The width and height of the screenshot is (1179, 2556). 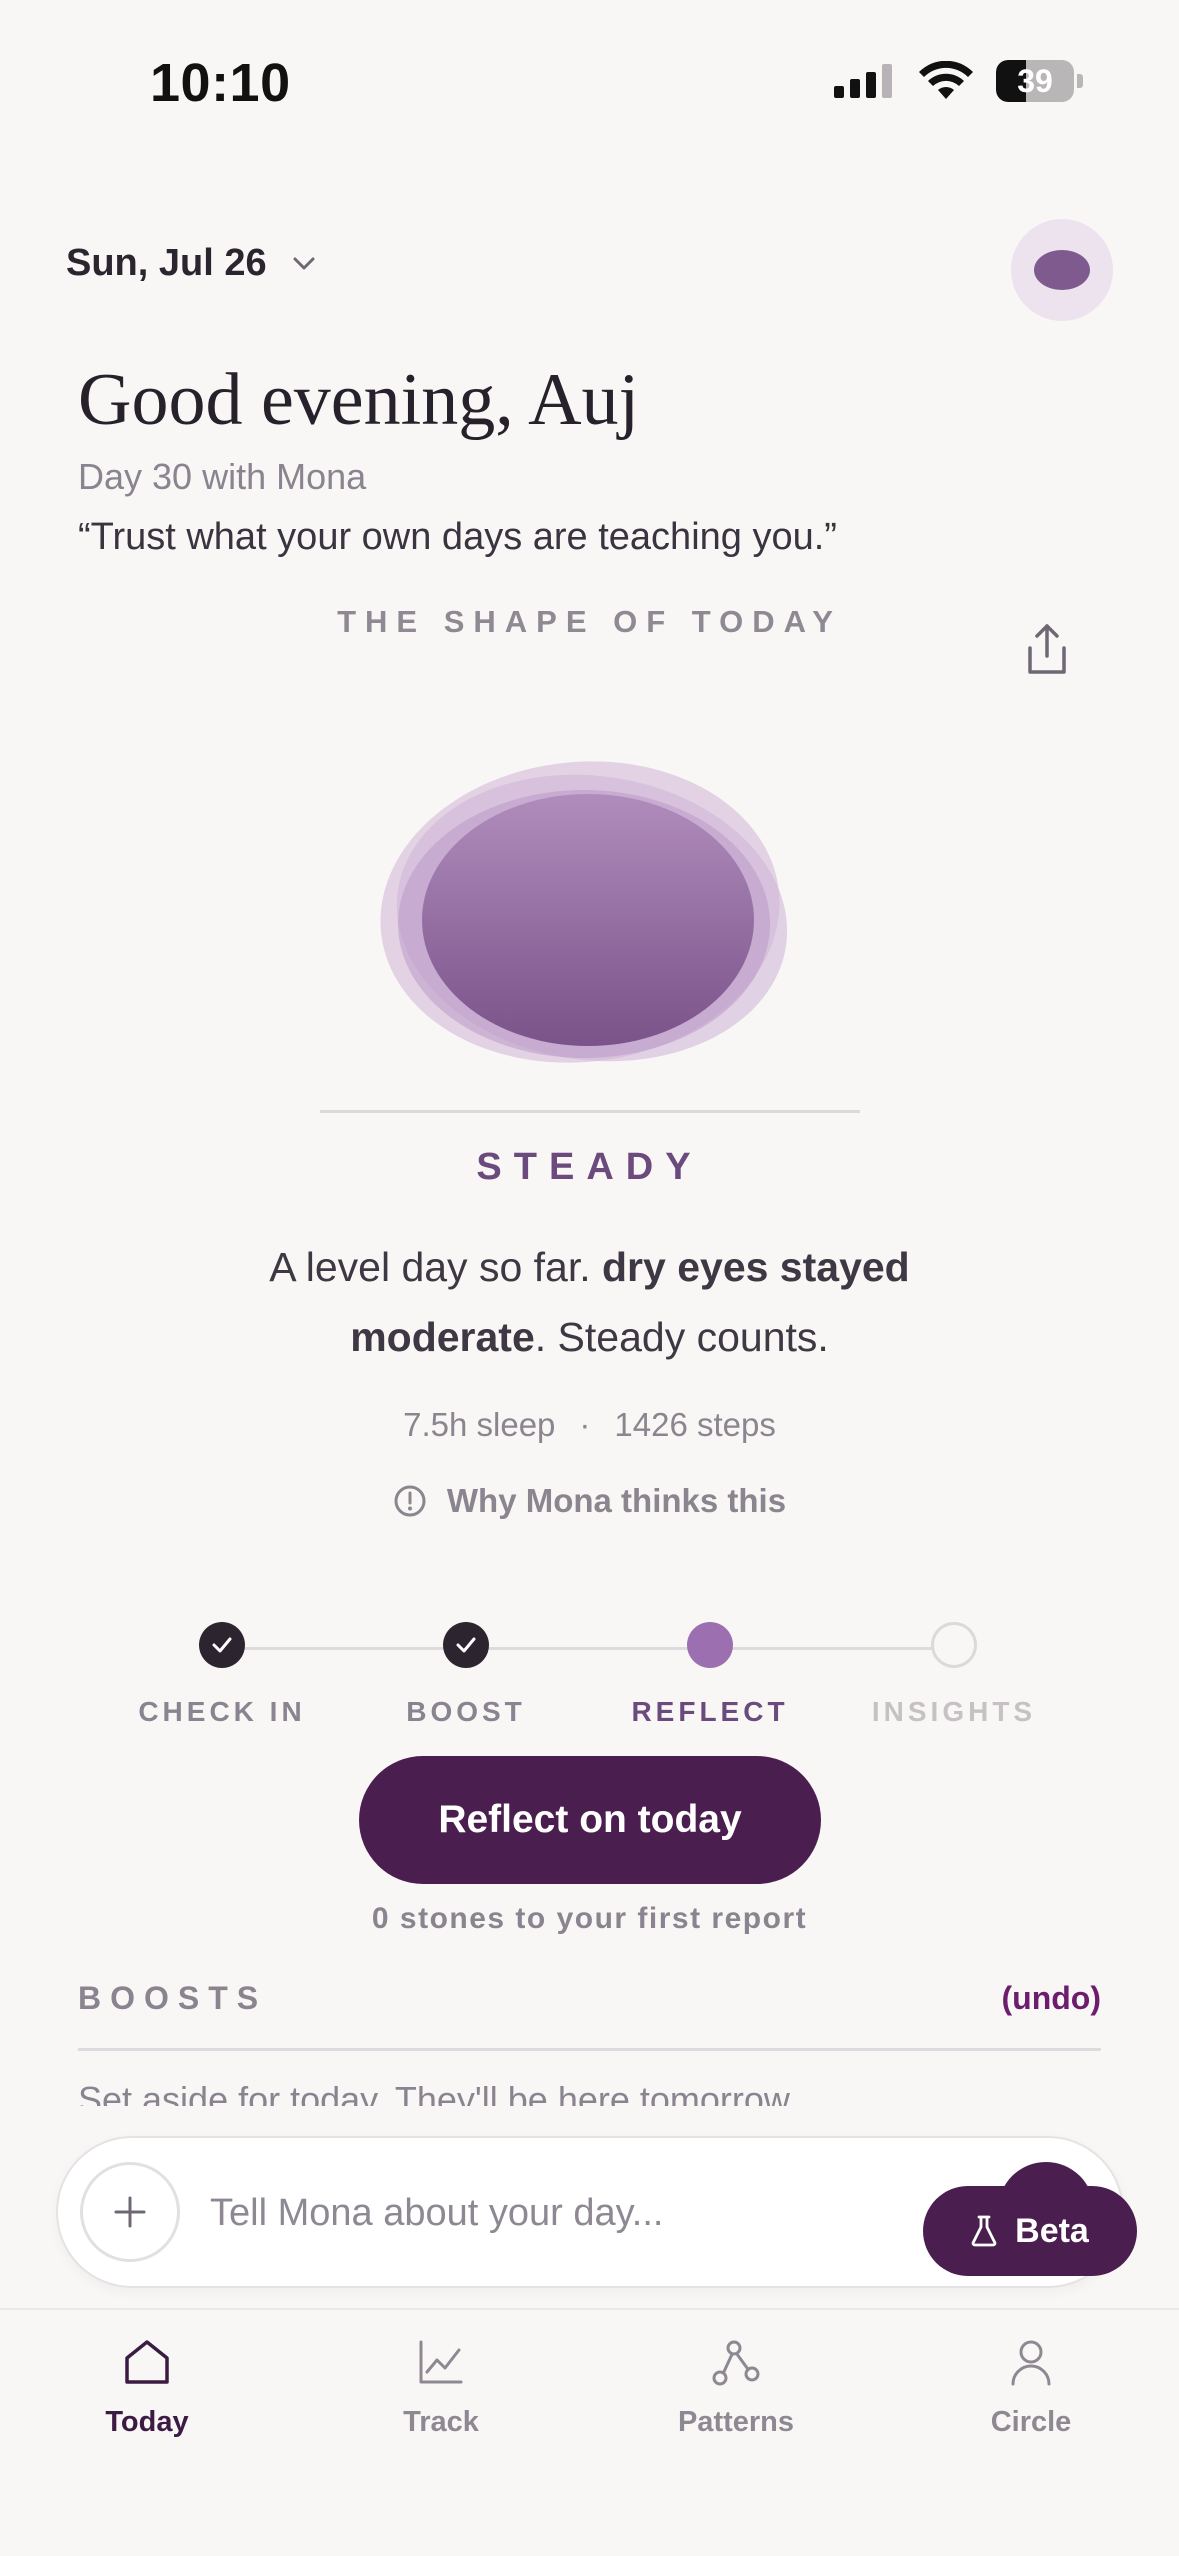 What do you see at coordinates (147, 2387) in the screenshot?
I see `tab-today: Today` at bounding box center [147, 2387].